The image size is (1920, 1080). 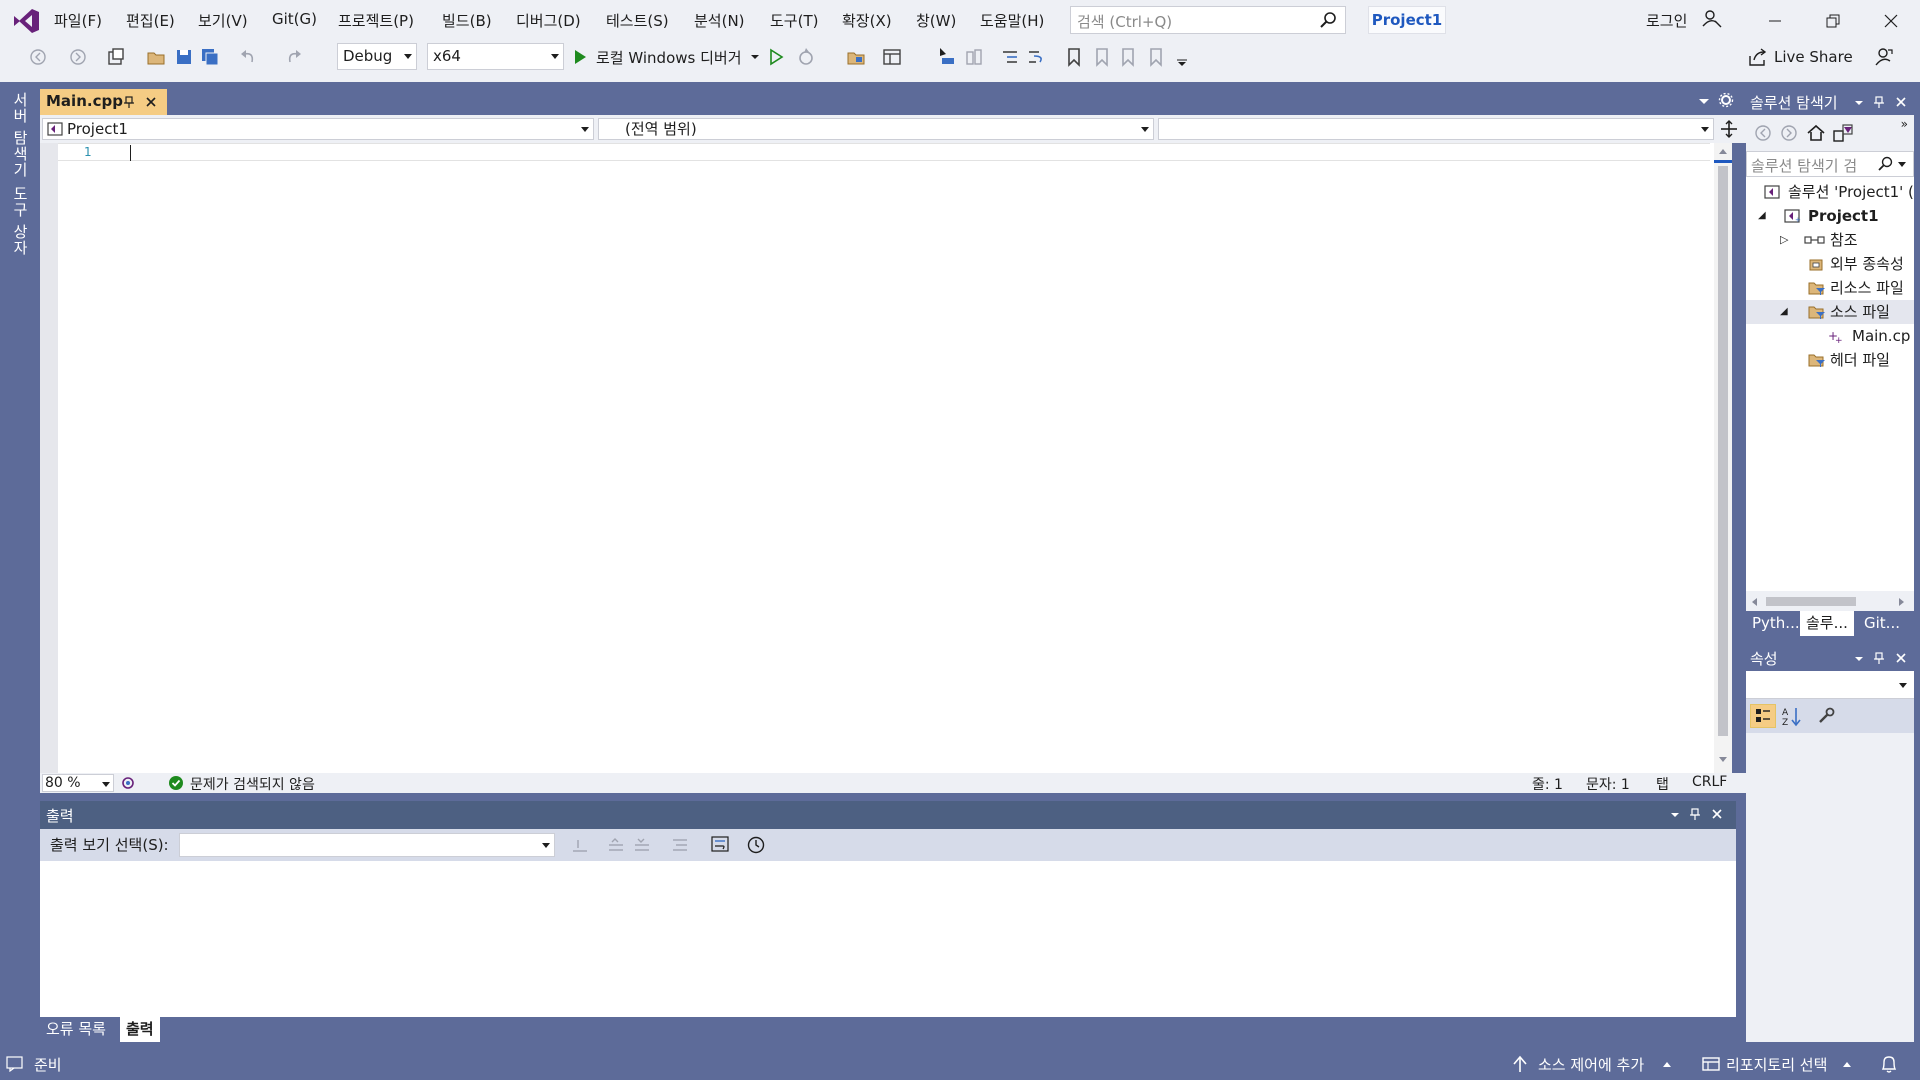 What do you see at coordinates (856, 57) in the screenshot?
I see `browse-files-icon` at bounding box center [856, 57].